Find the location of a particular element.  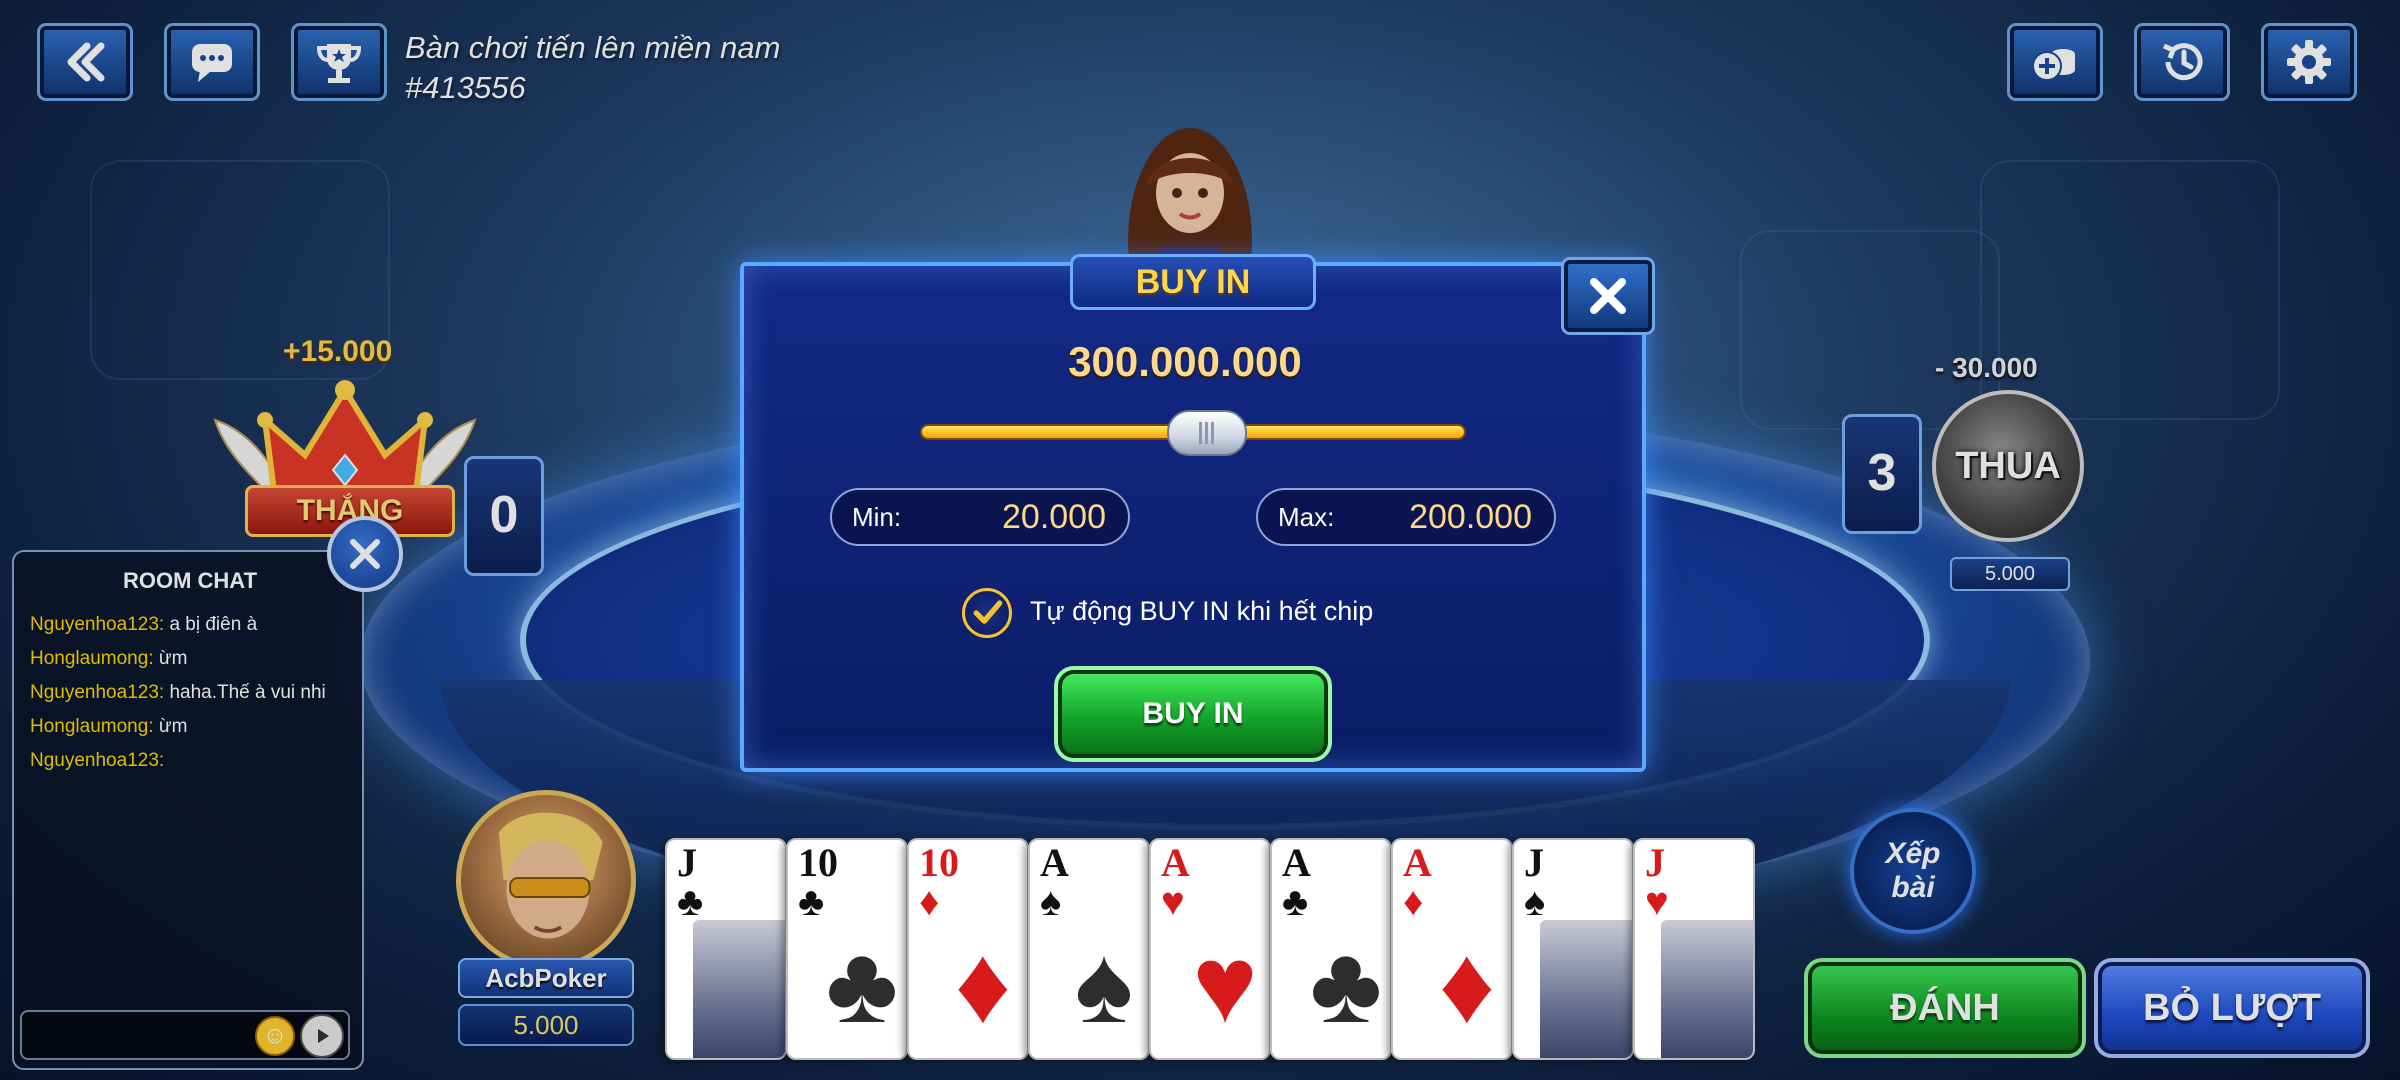

buyin-confirm-button: BUY IN is located at coordinates (1193, 714).